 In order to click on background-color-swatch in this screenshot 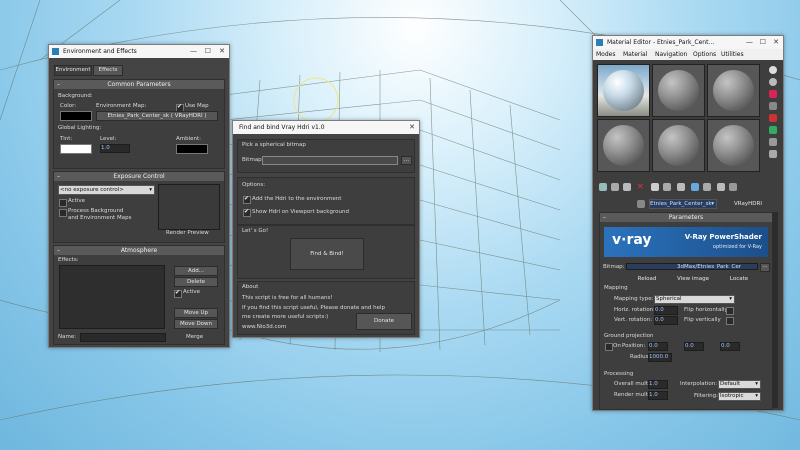, I will do `click(76, 116)`.